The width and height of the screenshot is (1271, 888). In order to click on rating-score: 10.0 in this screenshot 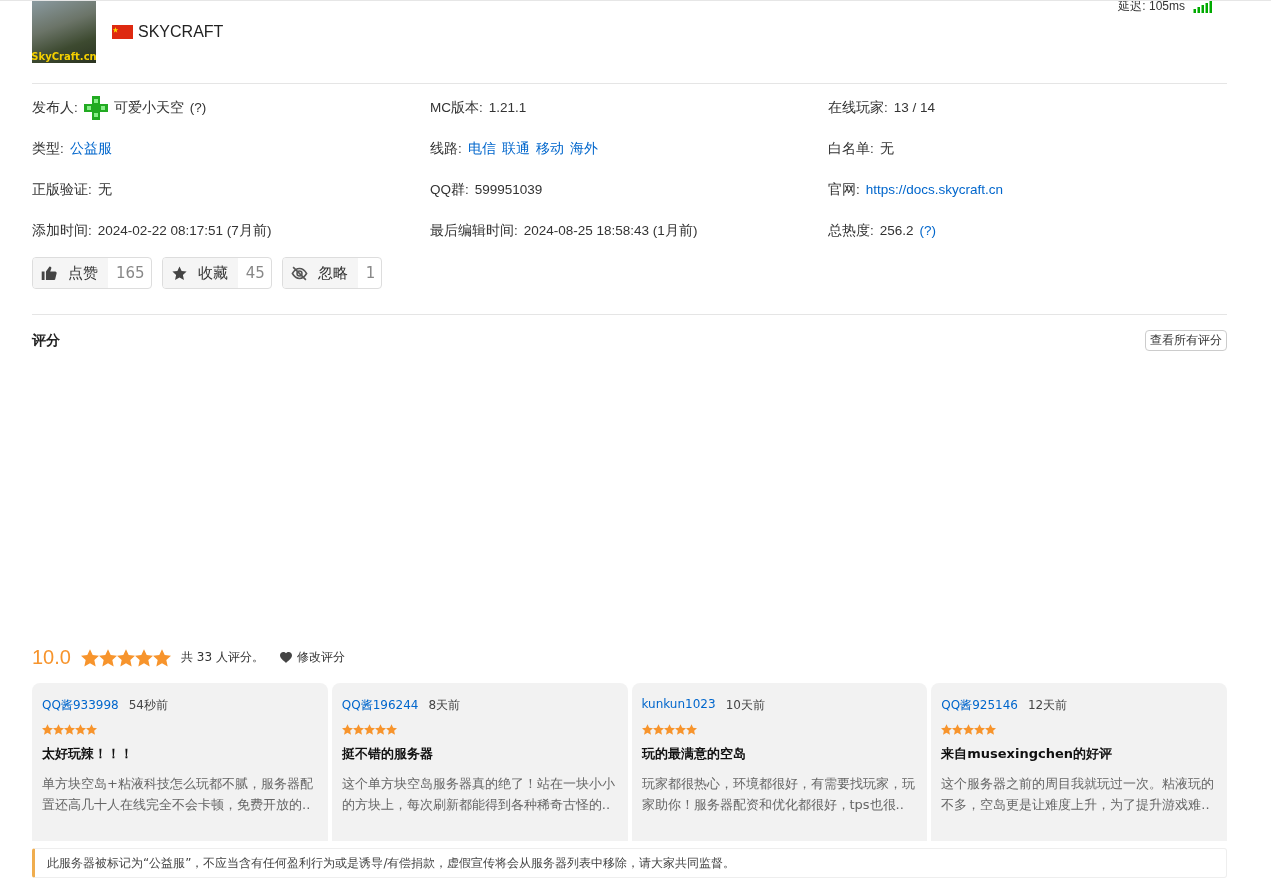, I will do `click(51, 657)`.